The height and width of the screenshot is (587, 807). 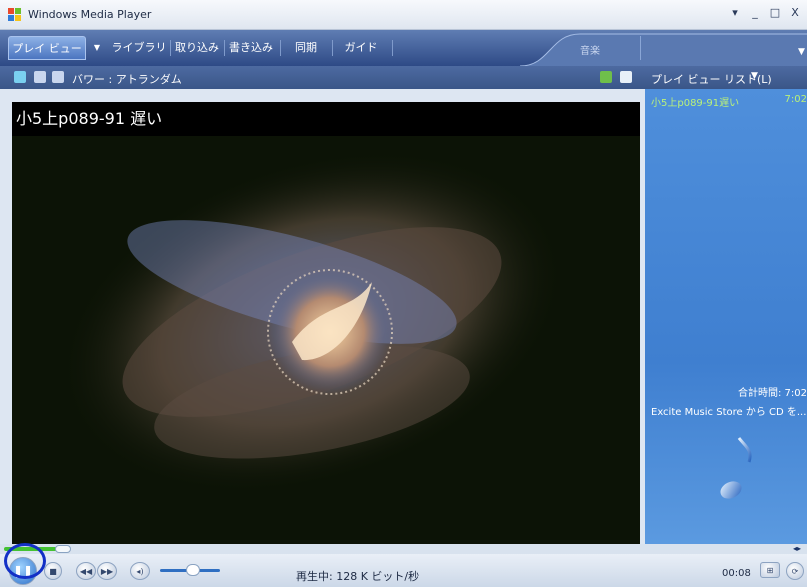 I want to click on window-title: Windows Media Player, so click(x=90, y=14).